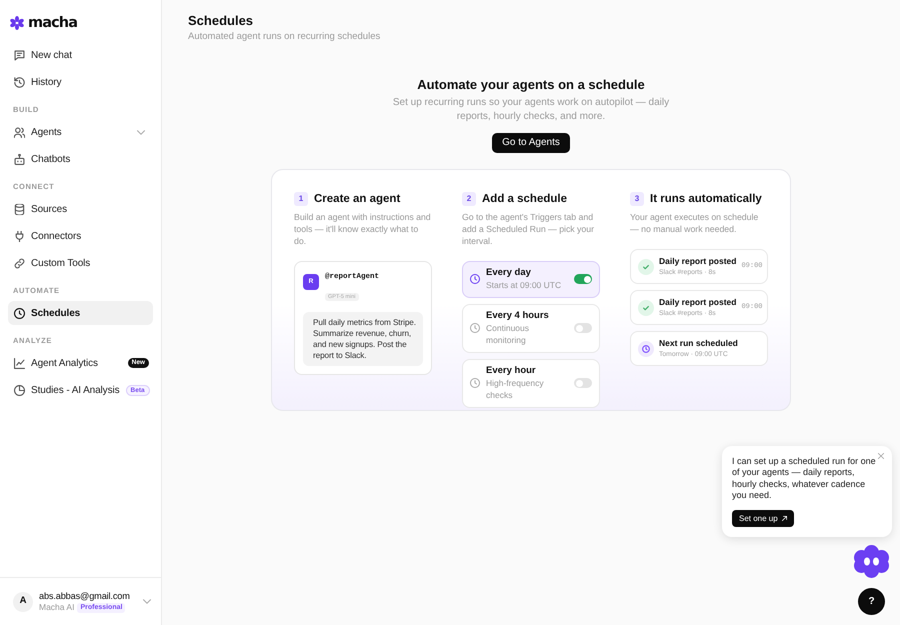 The width and height of the screenshot is (900, 625). Describe the element at coordinates (528, 229) in the screenshot. I see `step-description: Go to the agent's Triggers tab and add a Scheduled Run — pick your interval.` at that location.